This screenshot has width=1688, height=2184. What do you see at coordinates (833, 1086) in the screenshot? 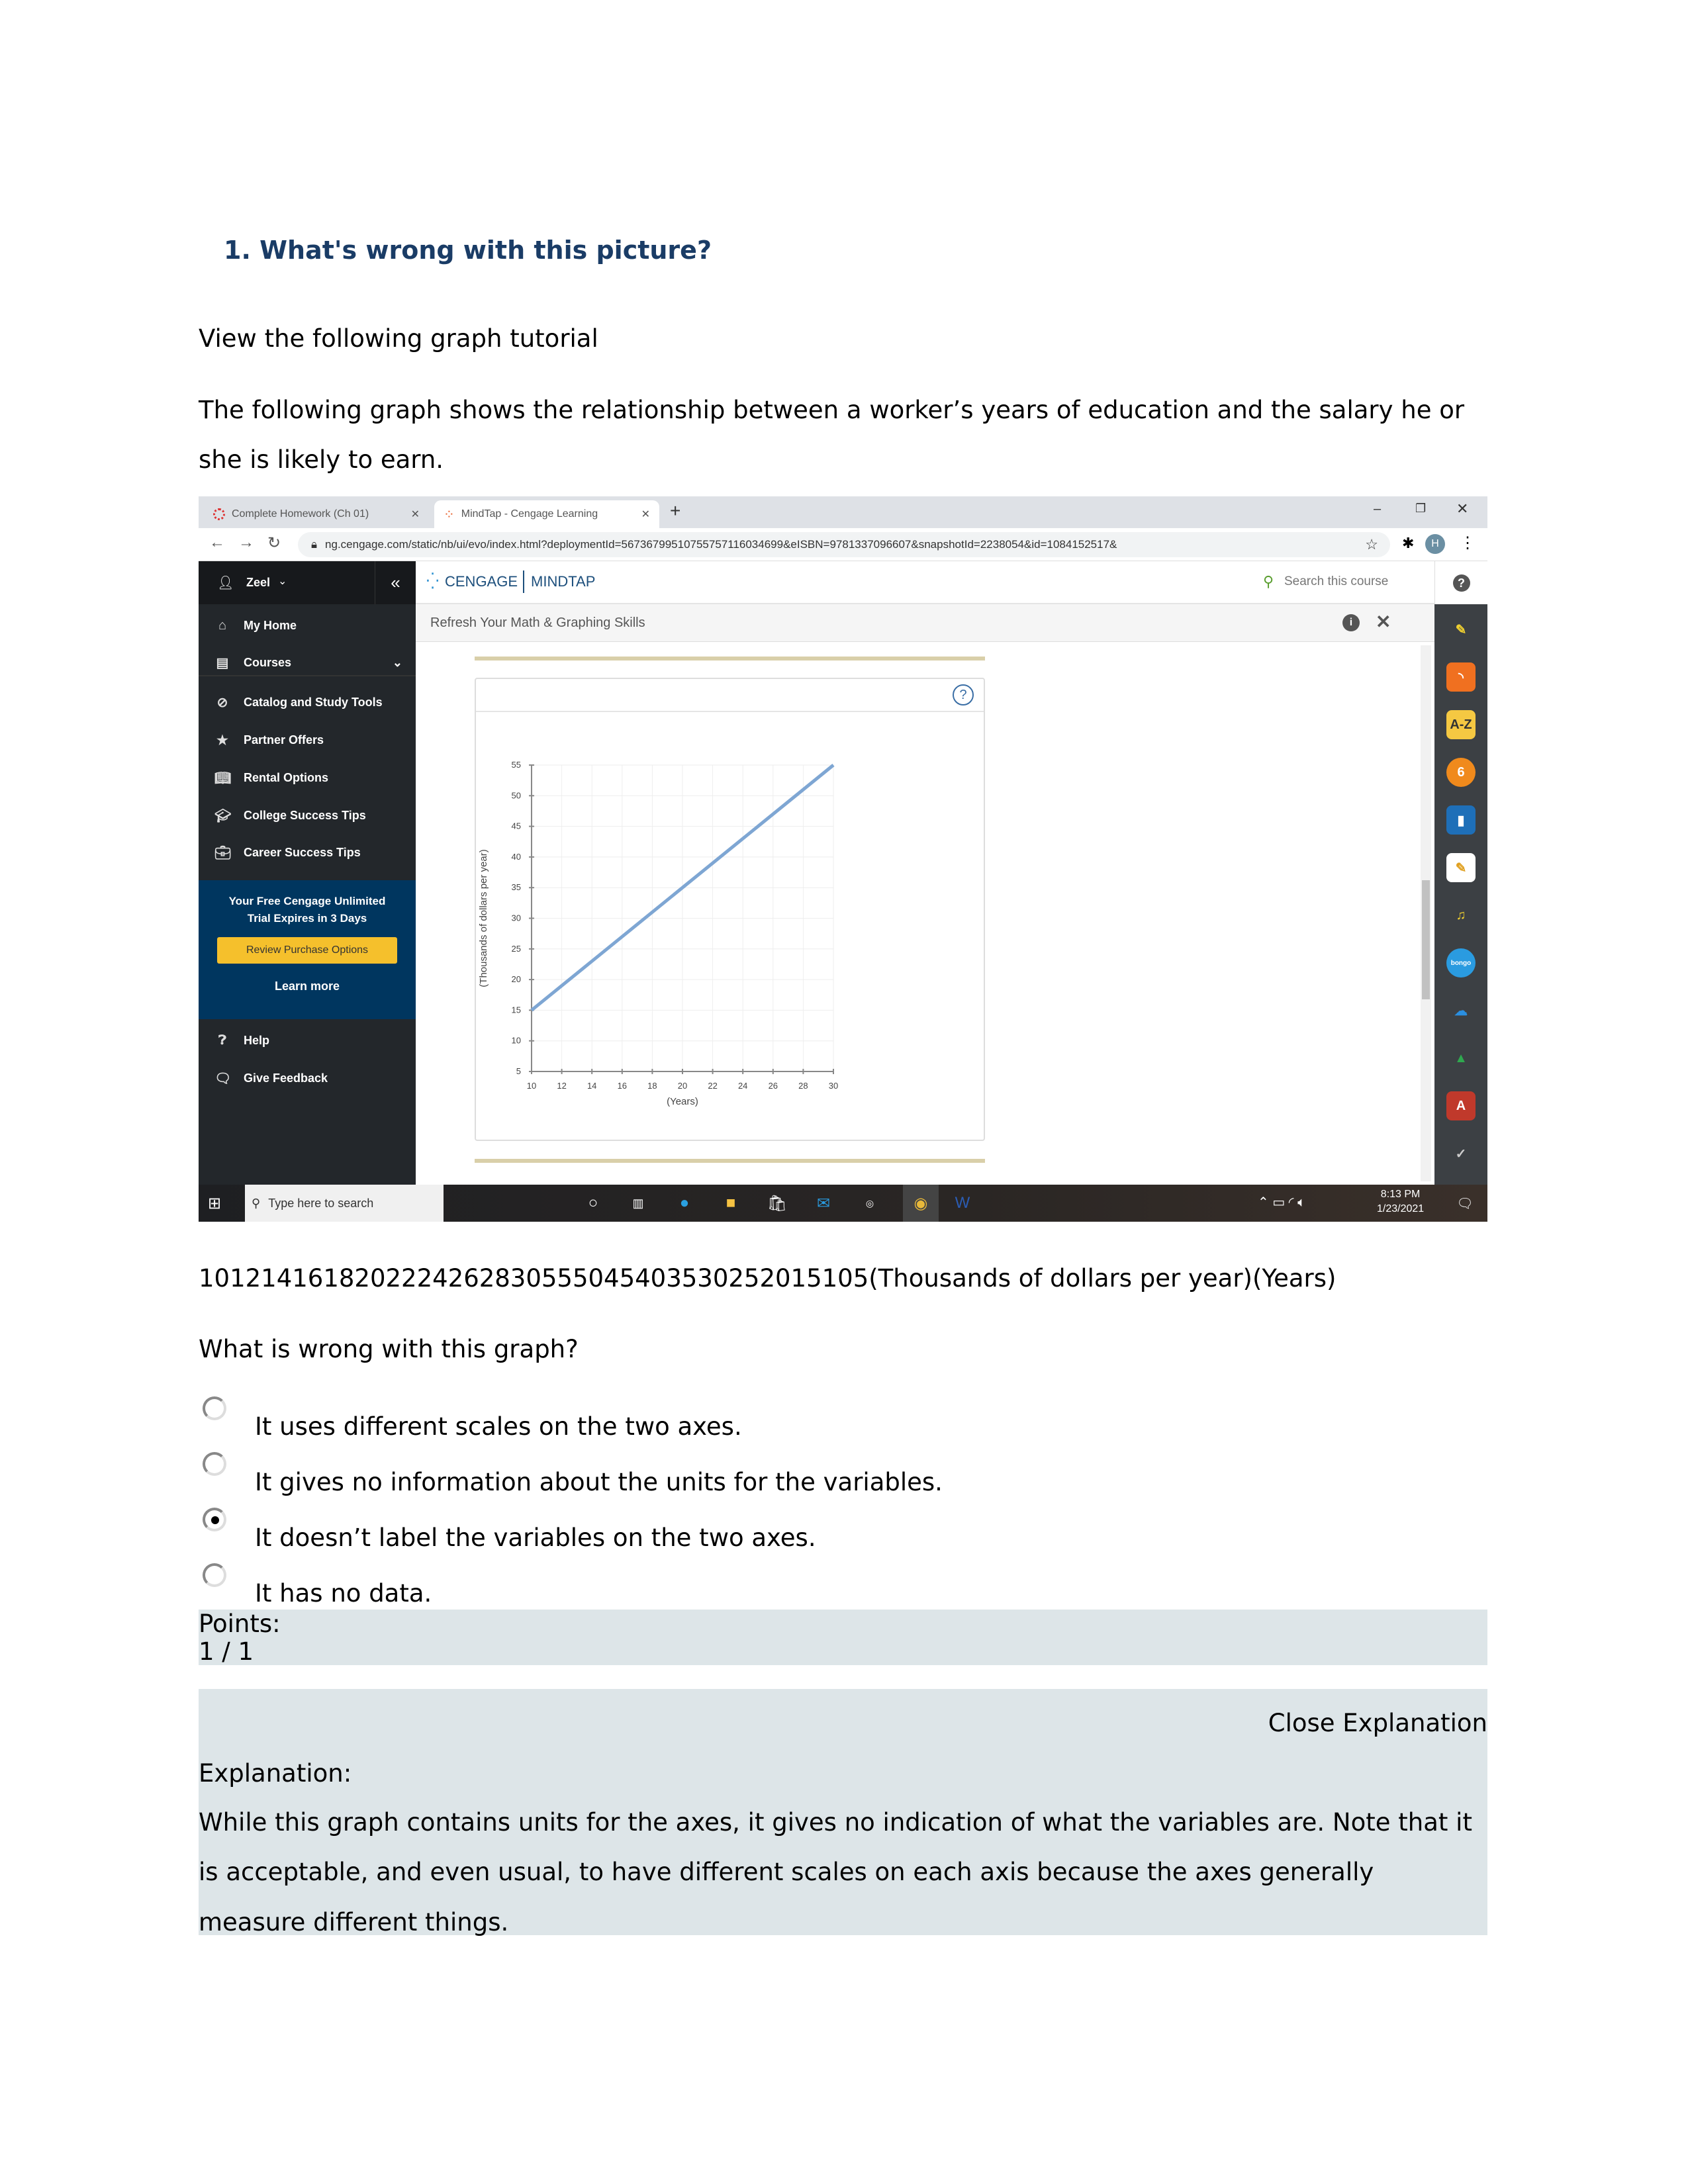
I see `x-tick-label: 30` at bounding box center [833, 1086].